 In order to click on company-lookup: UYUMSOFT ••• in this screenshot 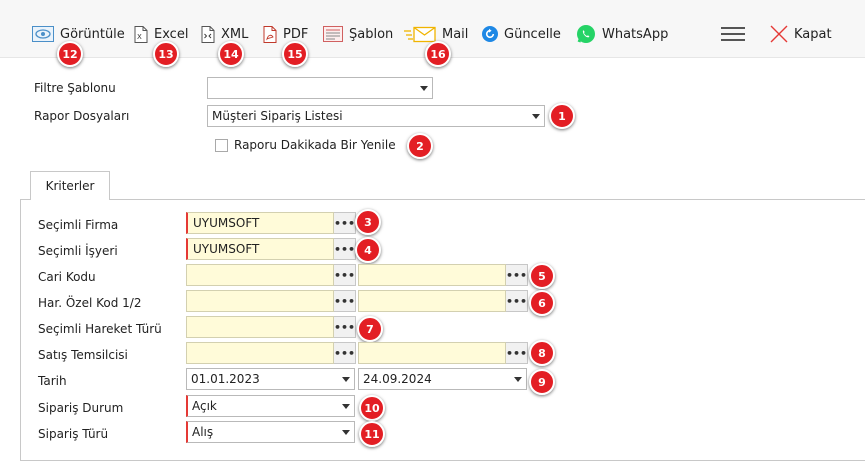, I will do `click(271, 223)`.